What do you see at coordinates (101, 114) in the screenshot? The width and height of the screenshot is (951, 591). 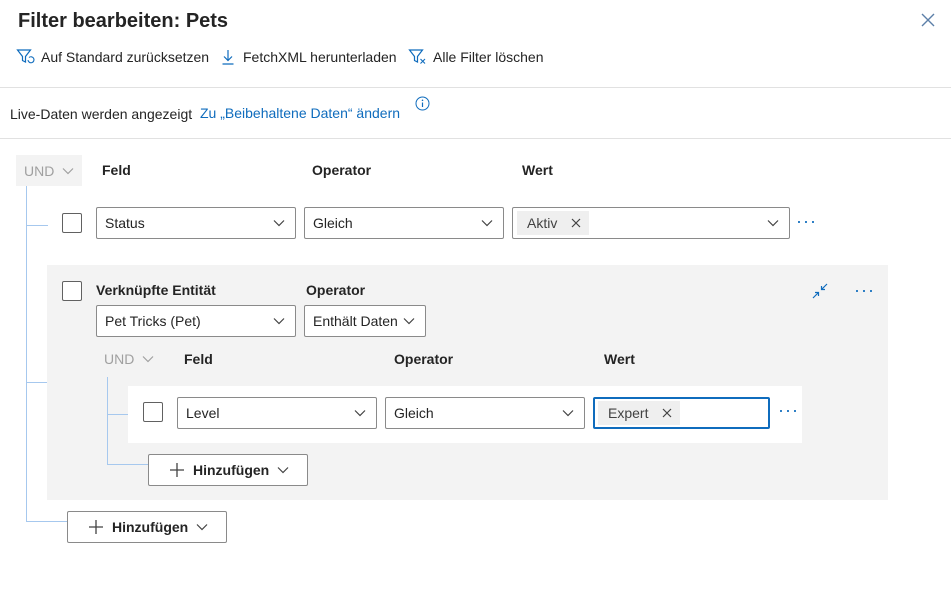 I see `live-data-status: Live-Daten werden angezeigt` at bounding box center [101, 114].